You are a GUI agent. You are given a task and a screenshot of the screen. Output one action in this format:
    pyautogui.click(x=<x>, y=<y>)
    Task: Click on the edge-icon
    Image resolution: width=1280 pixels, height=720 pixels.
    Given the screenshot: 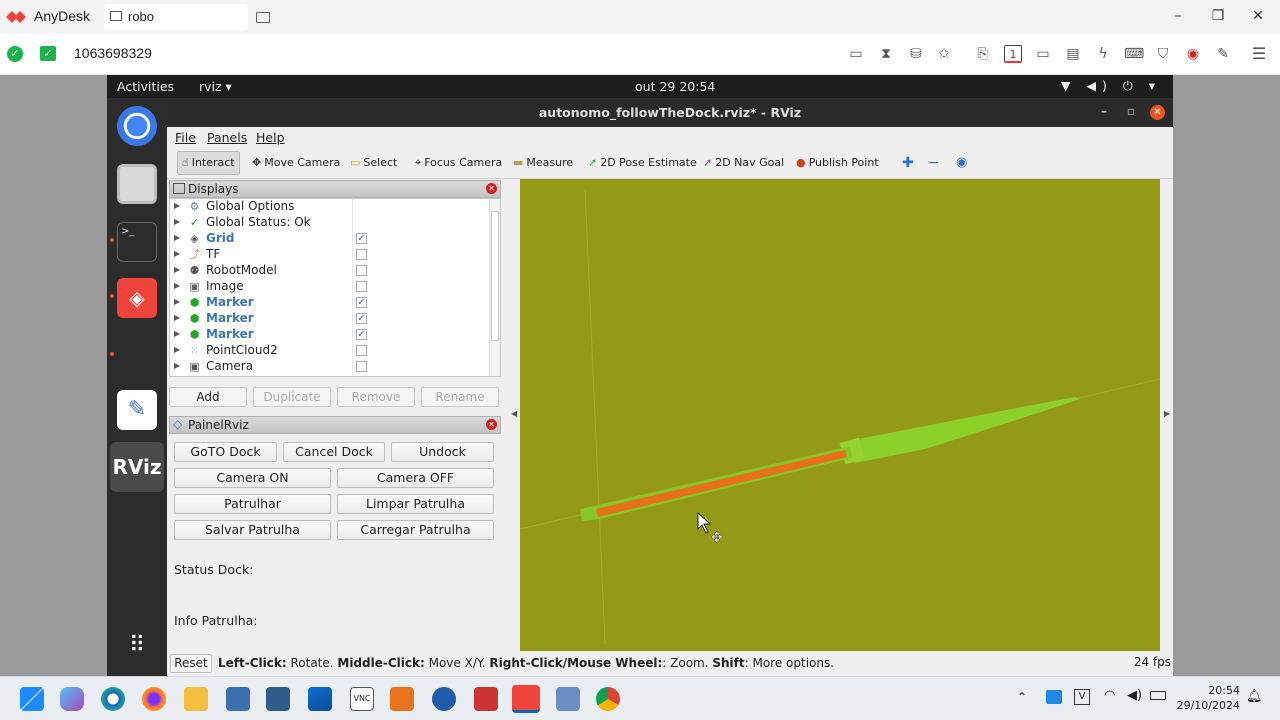 What is the action you would take?
    pyautogui.click(x=113, y=699)
    